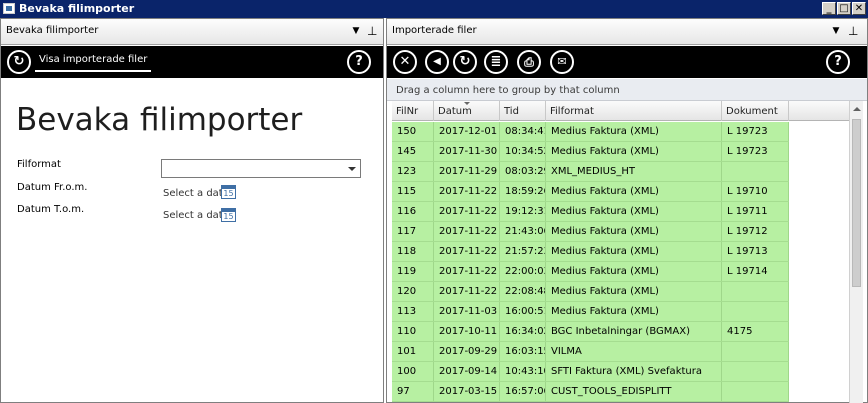 Image resolution: width=868 pixels, height=403 pixels. Describe the element at coordinates (467, 331) in the screenshot. I see `cell-datum: 2017-10-11` at that location.